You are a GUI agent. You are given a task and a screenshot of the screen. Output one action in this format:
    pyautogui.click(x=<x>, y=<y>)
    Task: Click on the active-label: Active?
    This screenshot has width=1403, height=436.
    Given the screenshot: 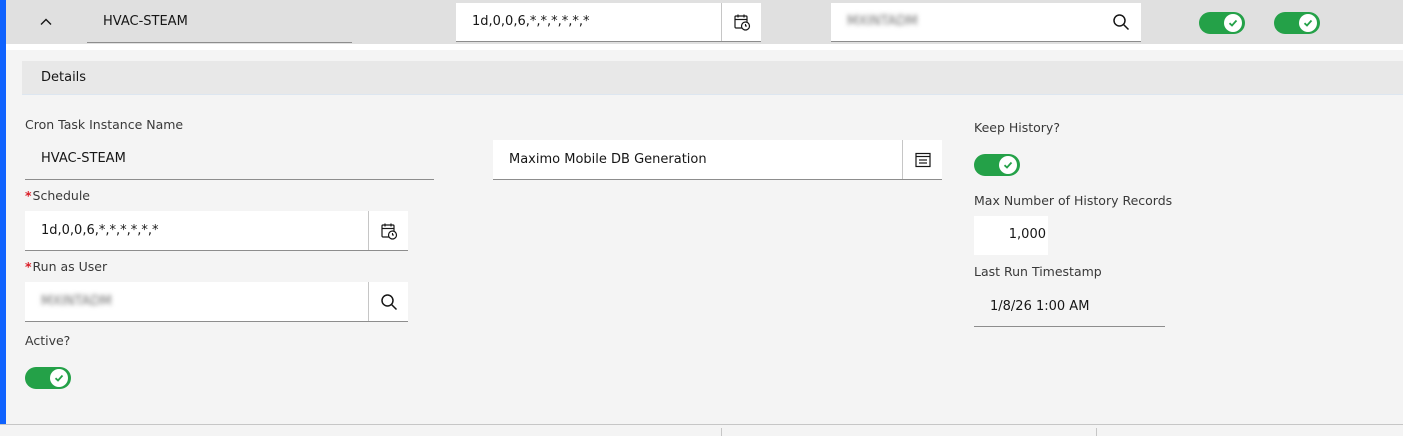 What is the action you would take?
    pyautogui.click(x=48, y=340)
    